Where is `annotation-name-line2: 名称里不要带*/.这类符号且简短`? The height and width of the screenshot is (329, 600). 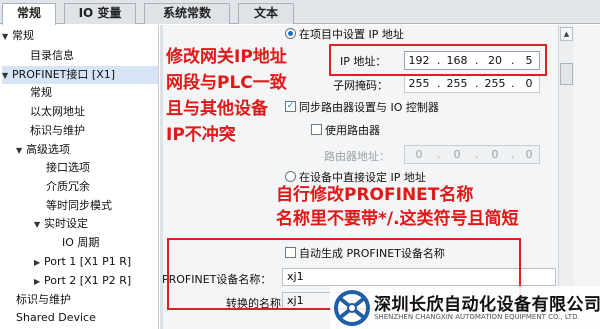 annotation-name-line2: 名称里不要带*/.这类符号且简短 is located at coordinates (397, 219).